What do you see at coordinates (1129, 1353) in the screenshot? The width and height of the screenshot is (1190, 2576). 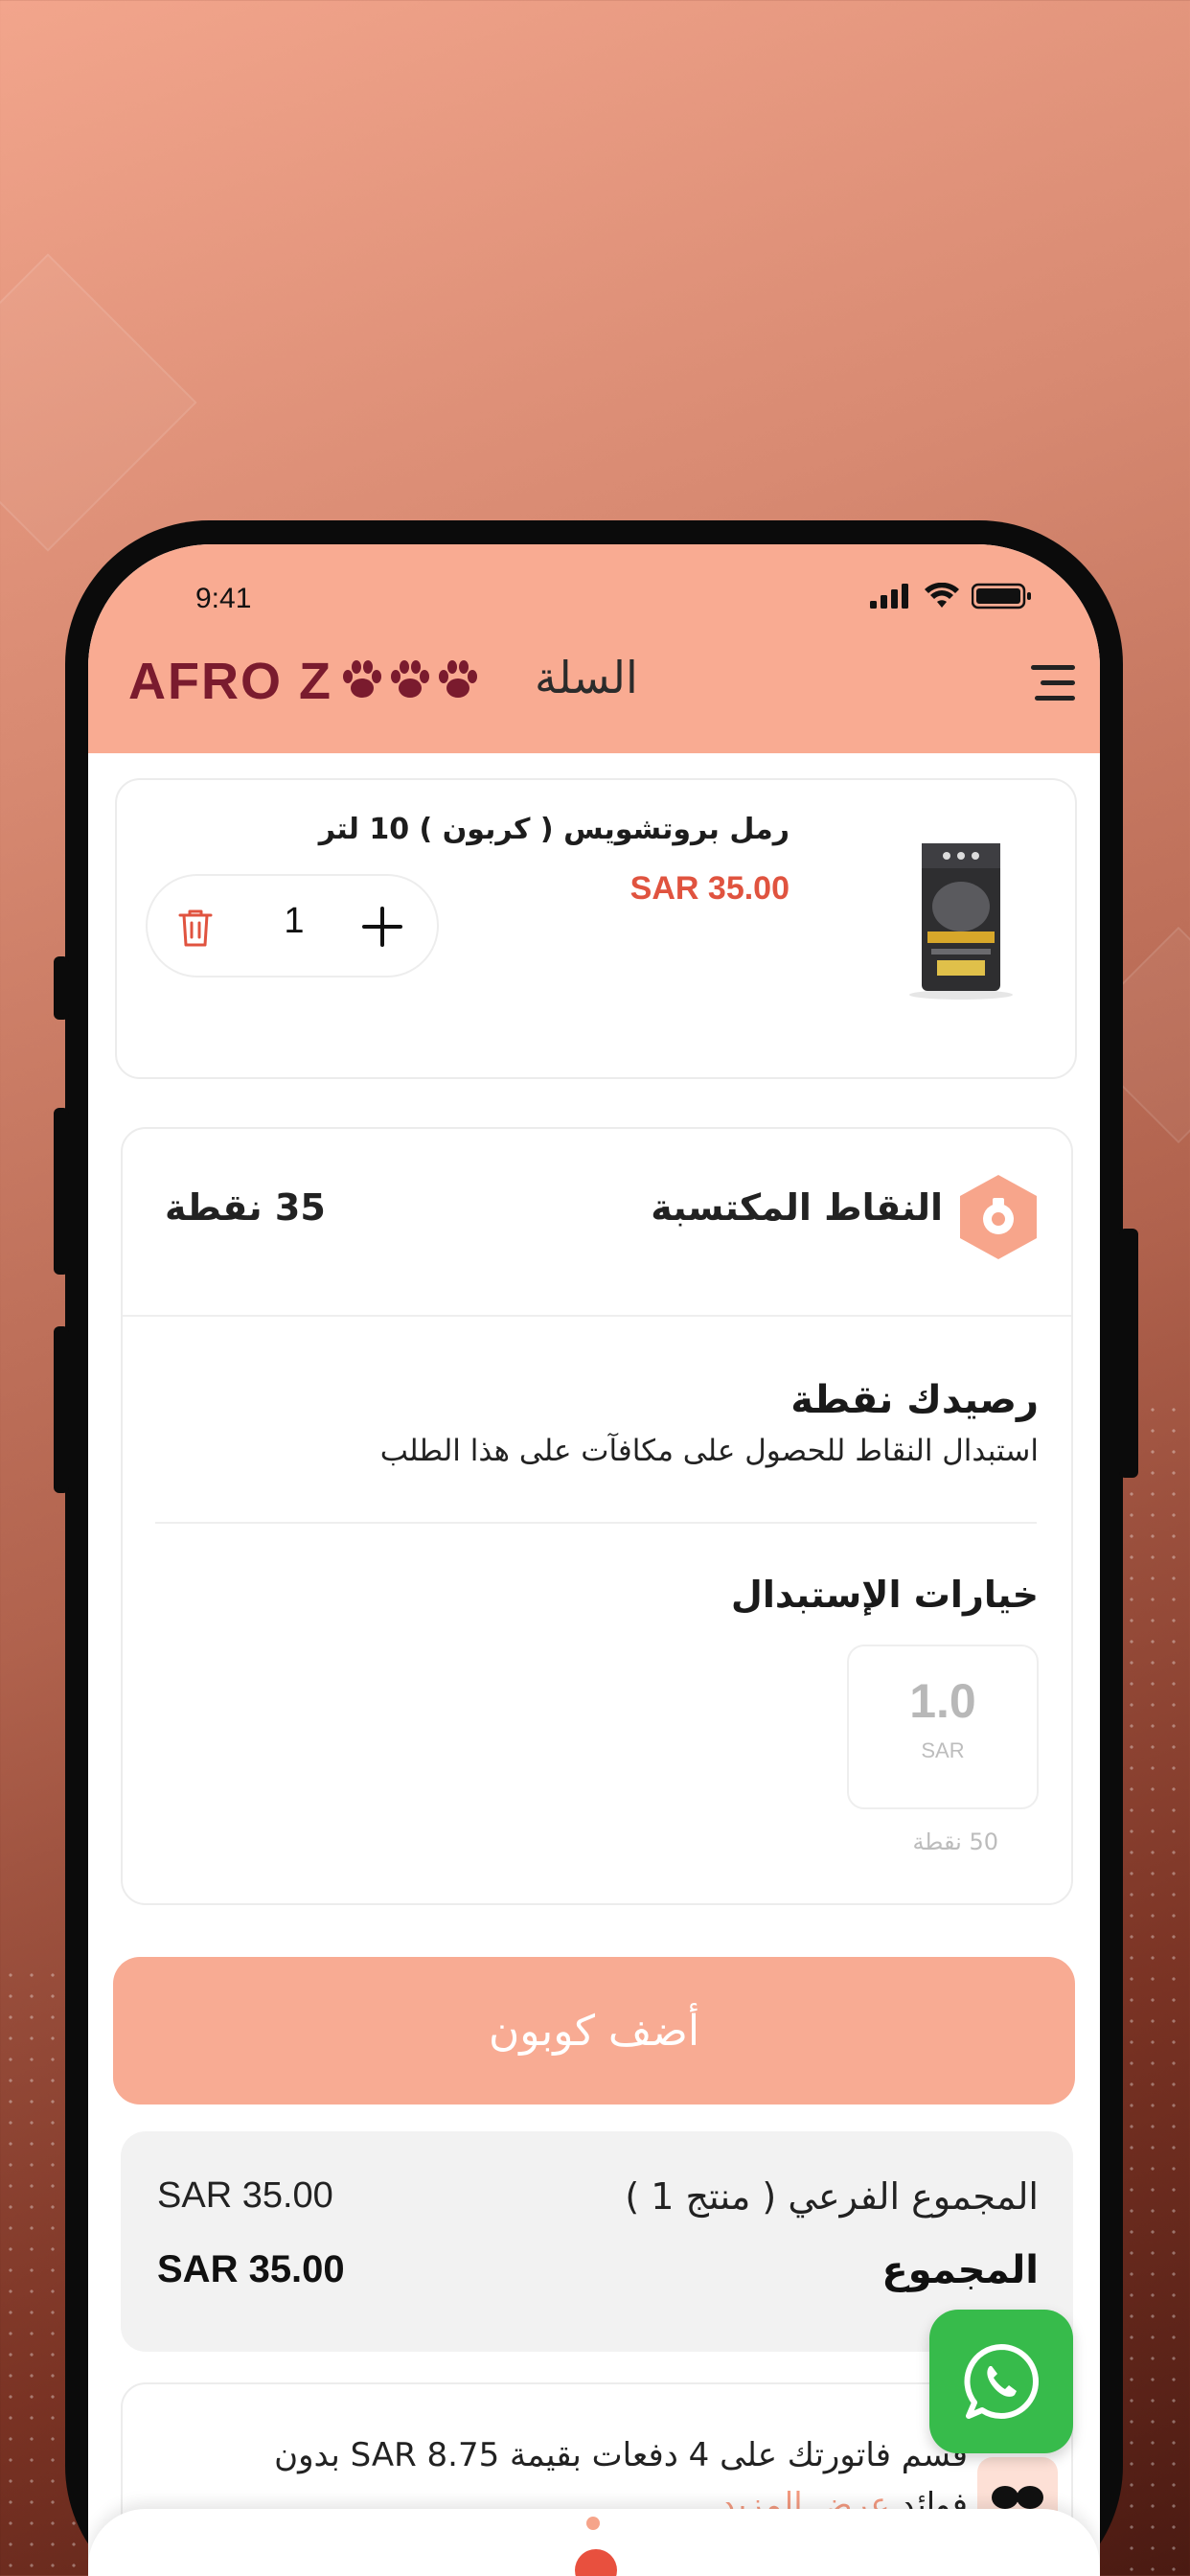 I see `phone-power-button` at bounding box center [1129, 1353].